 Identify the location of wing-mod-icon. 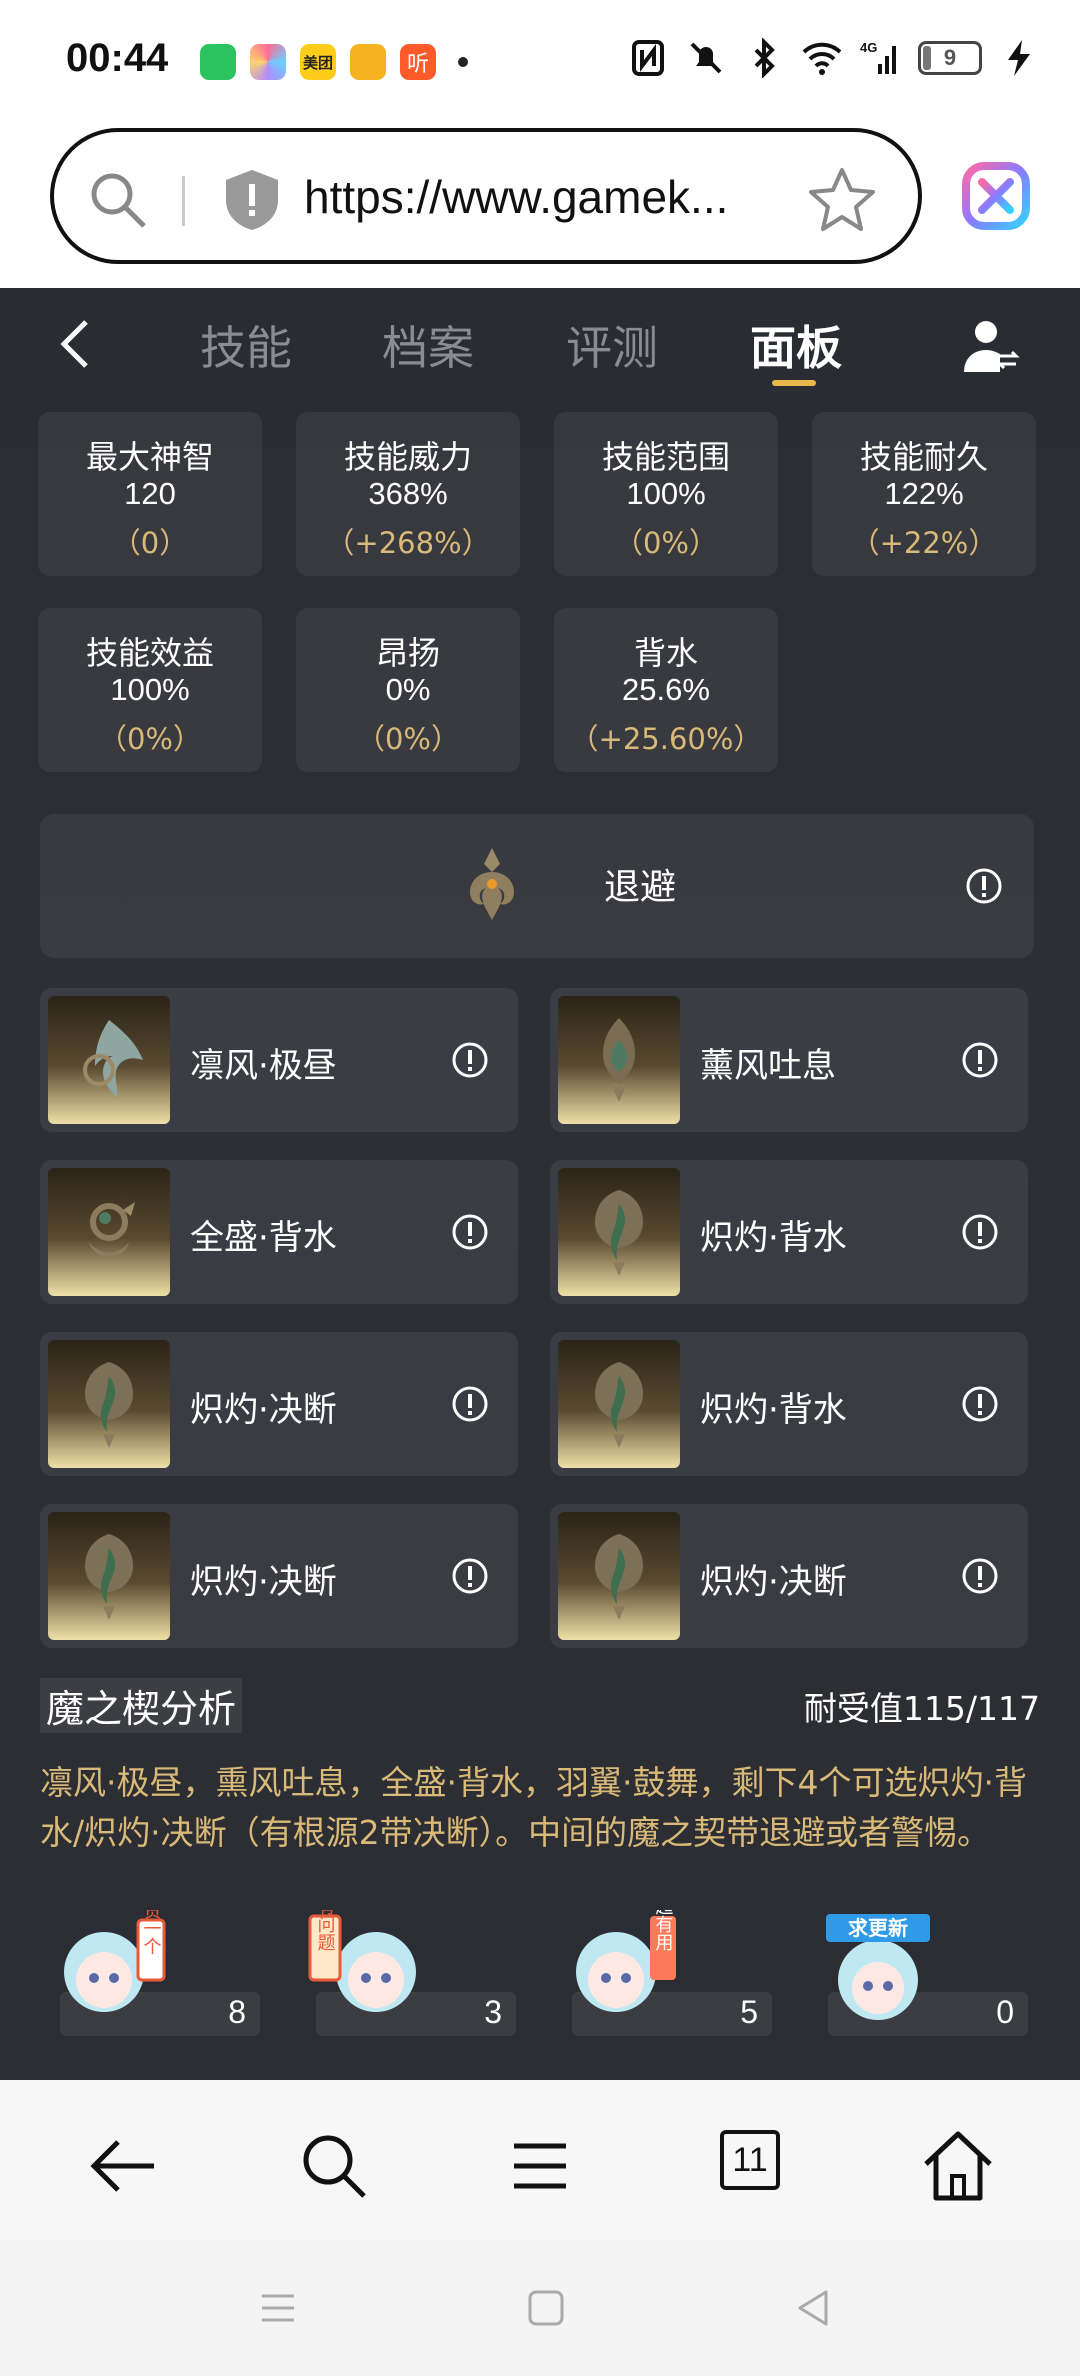
(113, 1059).